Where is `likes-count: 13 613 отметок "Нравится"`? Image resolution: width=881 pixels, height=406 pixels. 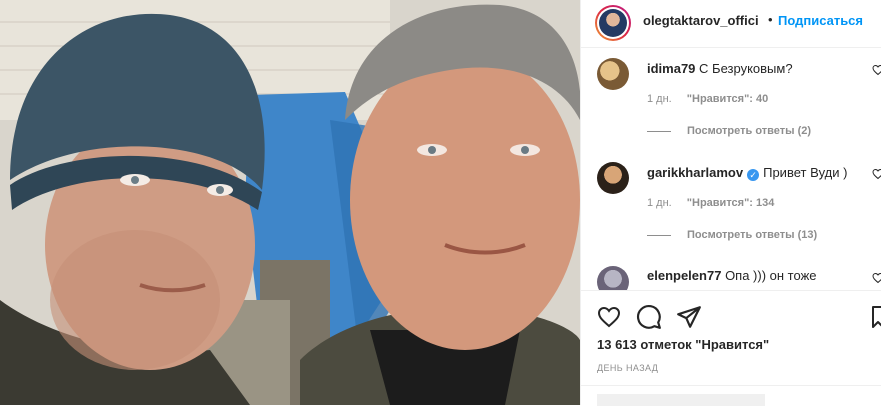 likes-count: 13 613 отметок "Нравится" is located at coordinates (683, 344).